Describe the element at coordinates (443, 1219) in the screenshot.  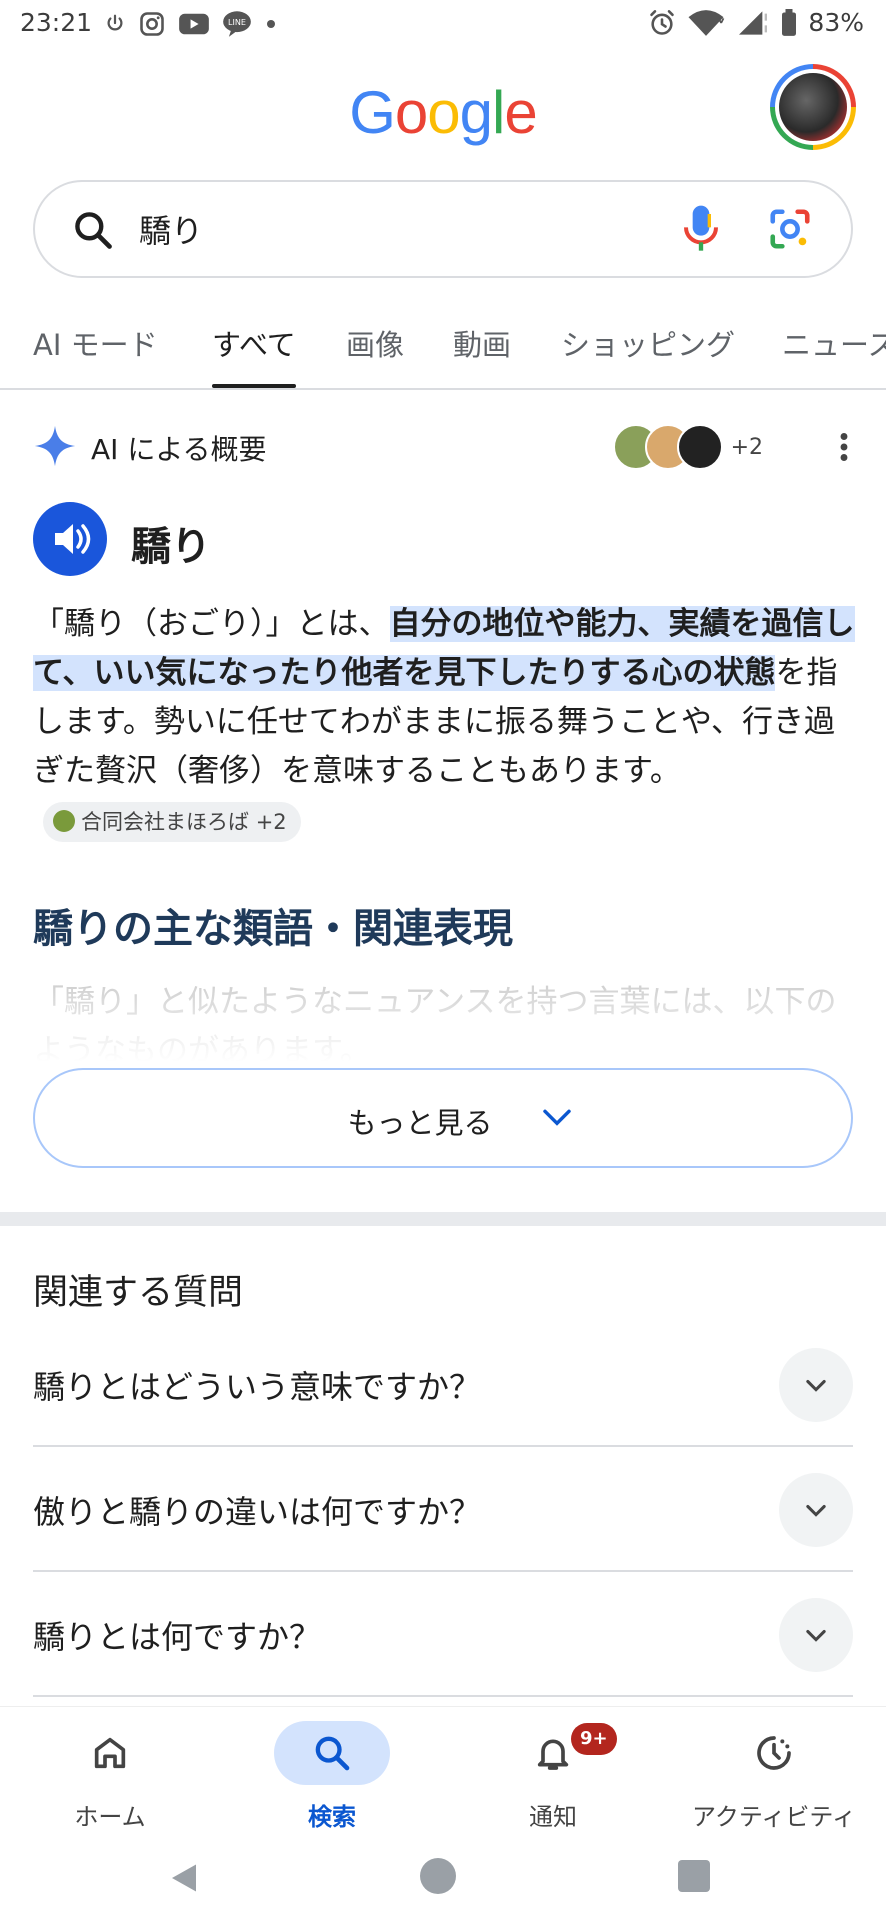
I see `section-divider` at that location.